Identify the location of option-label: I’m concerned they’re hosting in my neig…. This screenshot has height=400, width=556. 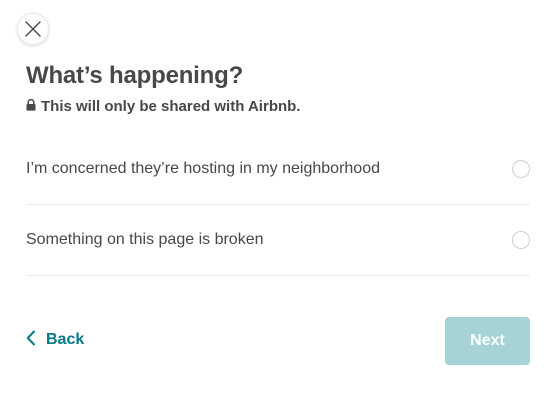
(203, 168).